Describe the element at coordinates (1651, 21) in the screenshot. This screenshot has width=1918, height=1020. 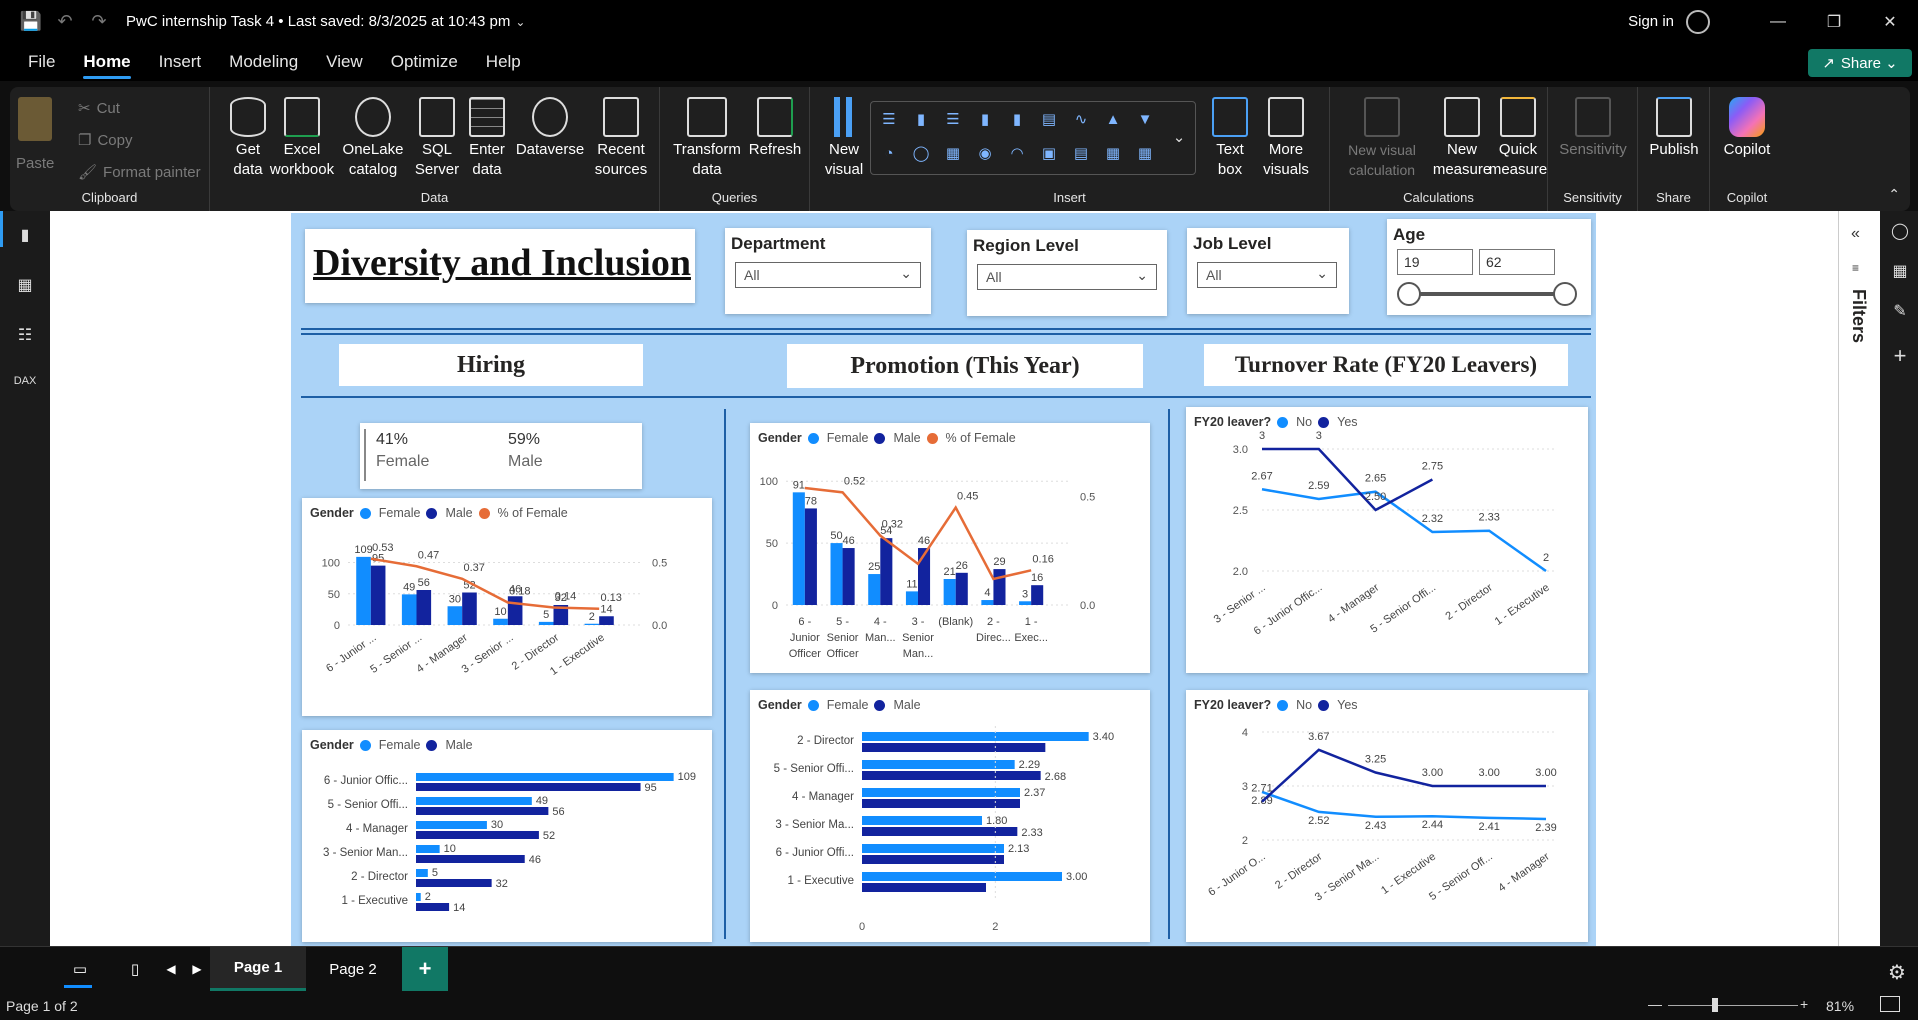
I see `sign-in-link: Sign in` at that location.